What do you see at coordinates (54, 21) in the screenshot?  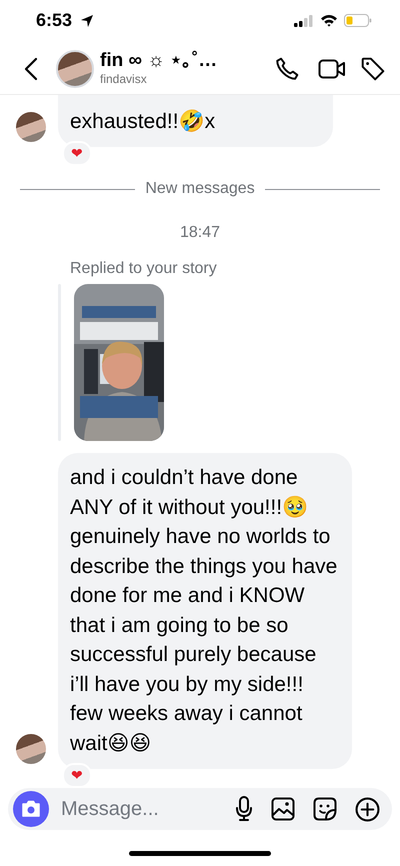 I see `status-time: 6:53` at bounding box center [54, 21].